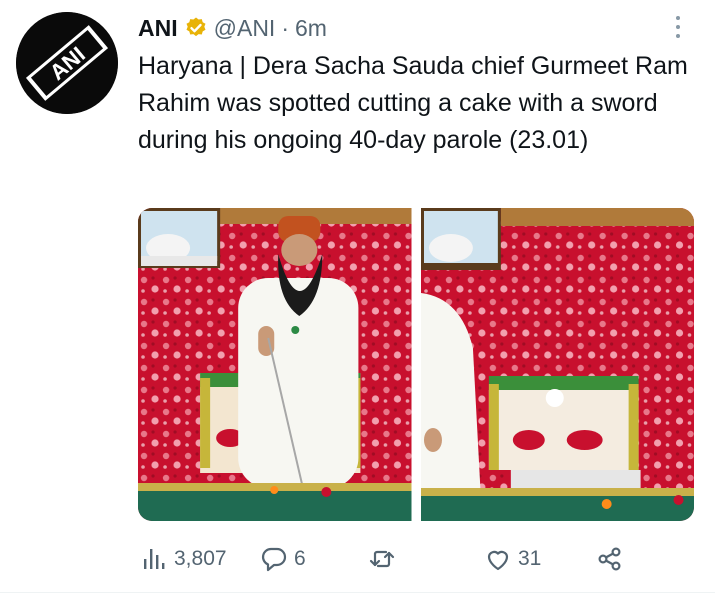  I want to click on views-button: 3,807, so click(183, 559).